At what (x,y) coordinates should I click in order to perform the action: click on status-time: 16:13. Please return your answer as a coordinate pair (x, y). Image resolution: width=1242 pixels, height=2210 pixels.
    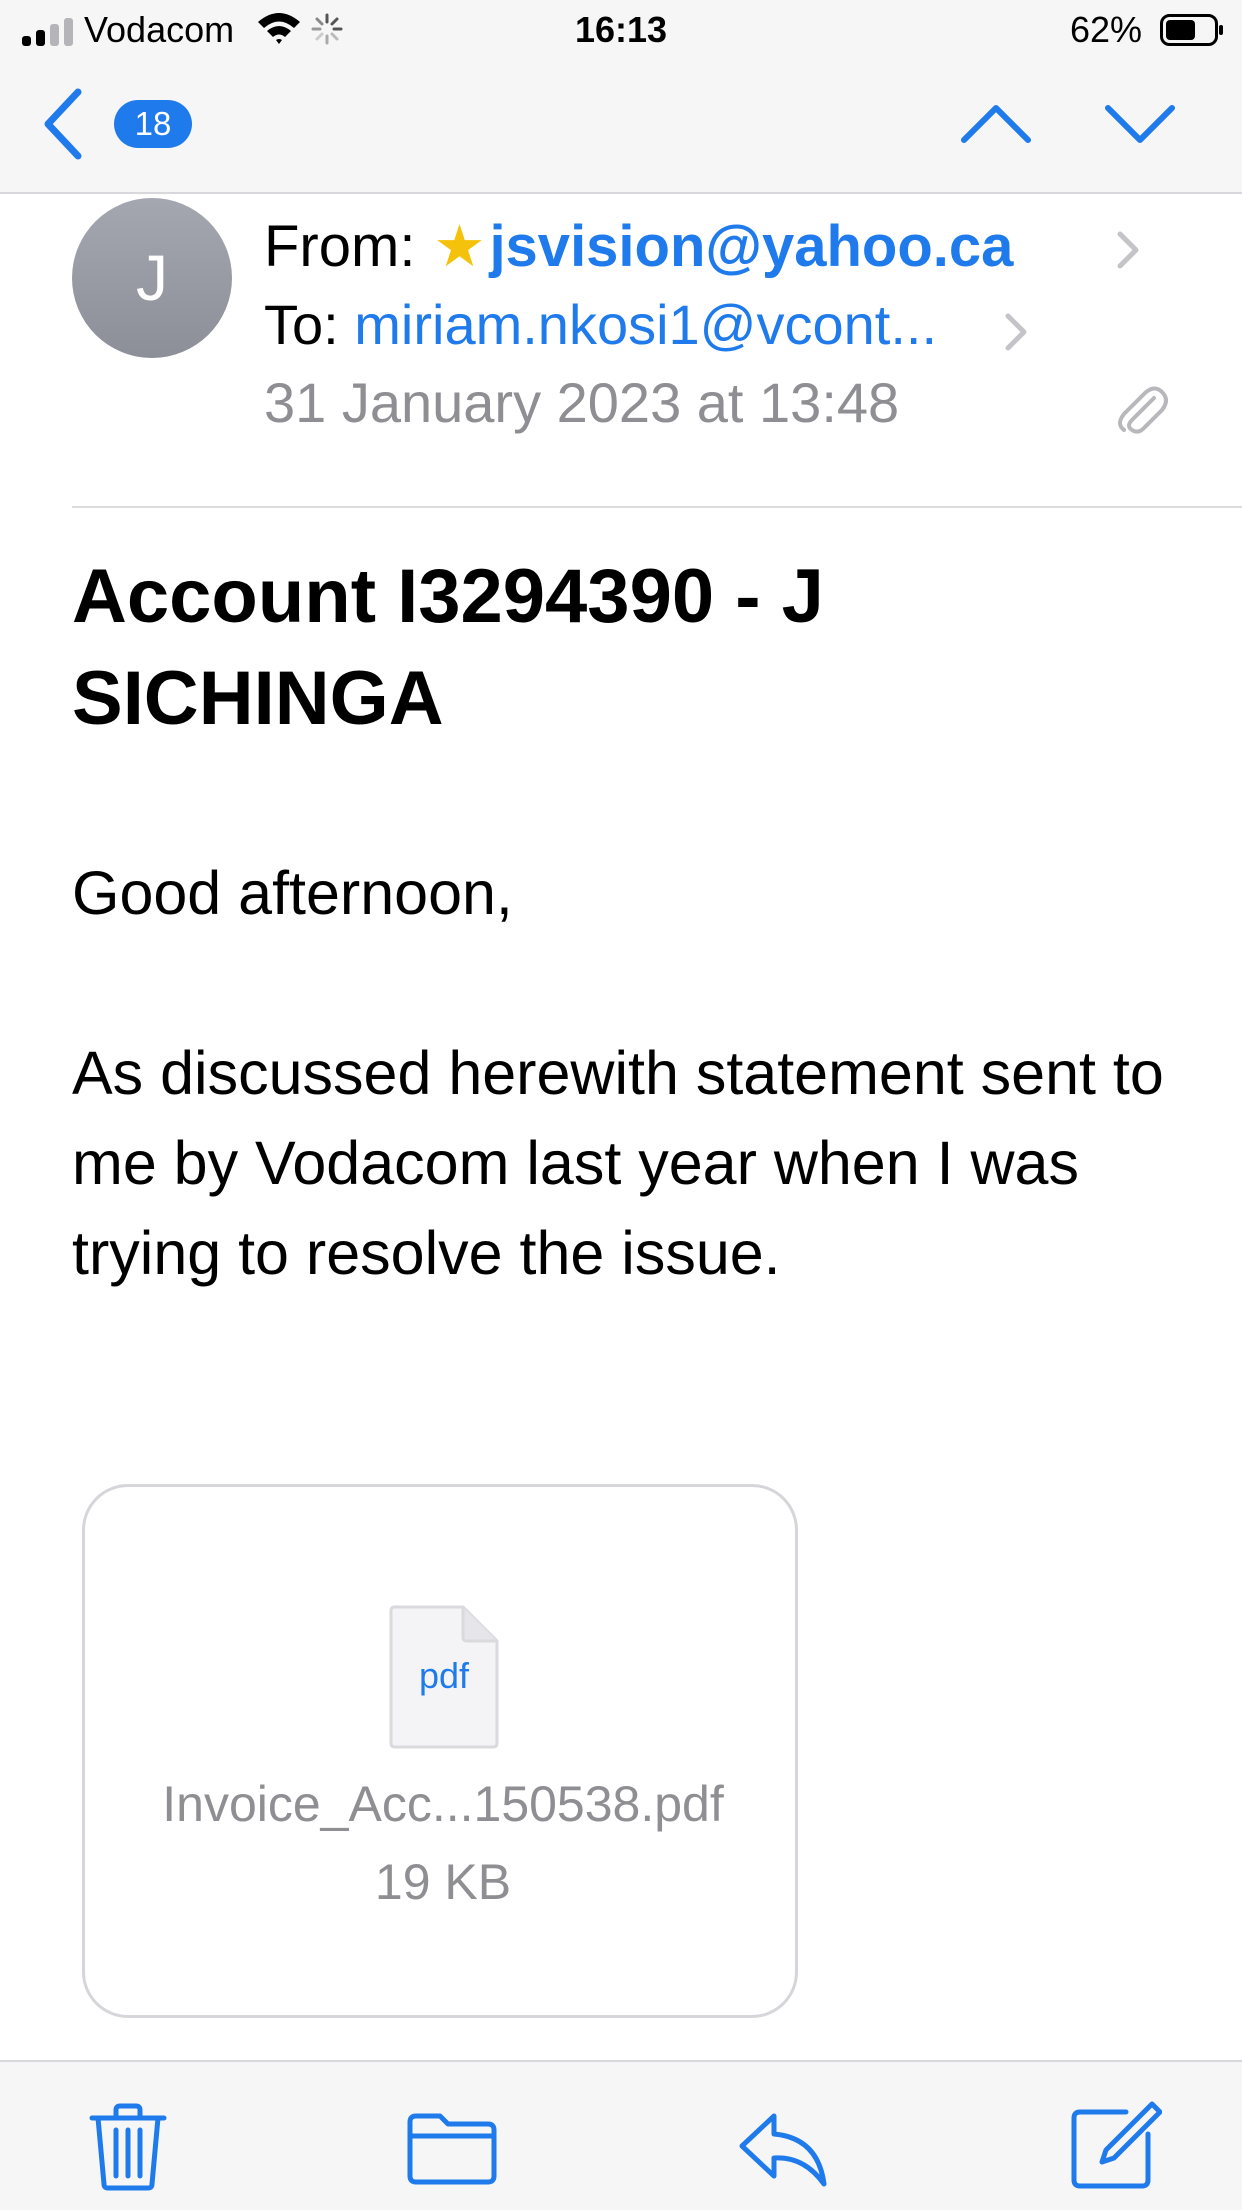
    Looking at the image, I should click on (621, 29).